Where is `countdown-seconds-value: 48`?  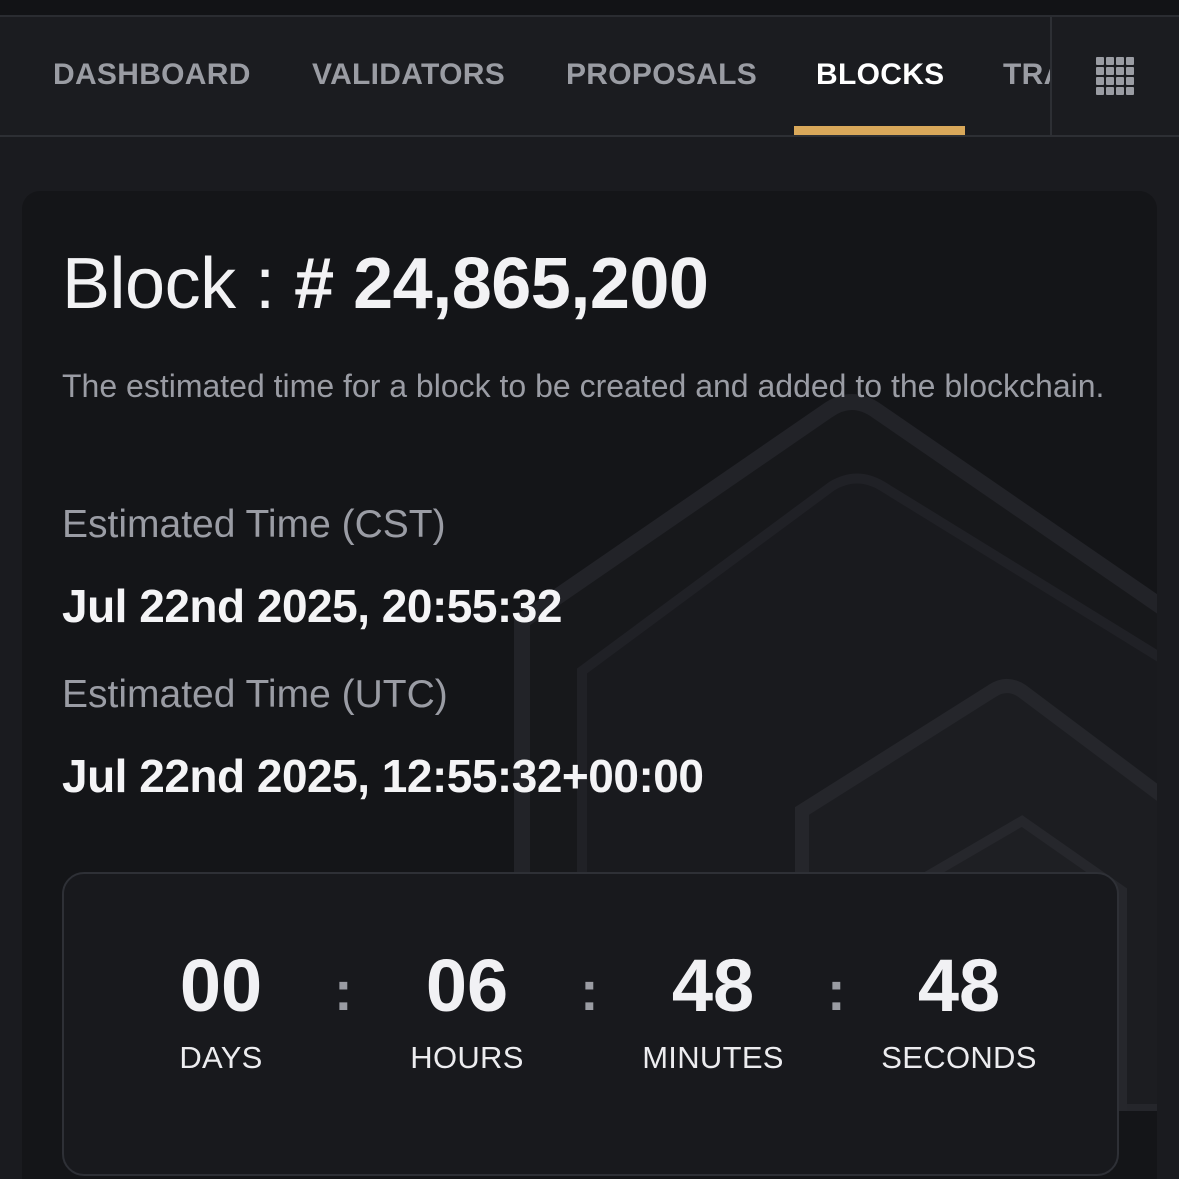 countdown-seconds-value: 48 is located at coordinates (959, 985).